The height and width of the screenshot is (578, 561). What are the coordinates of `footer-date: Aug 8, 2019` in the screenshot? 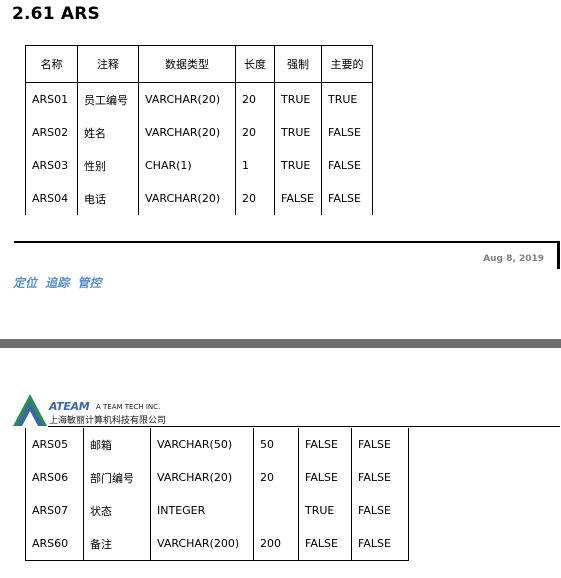 It's located at (513, 259).